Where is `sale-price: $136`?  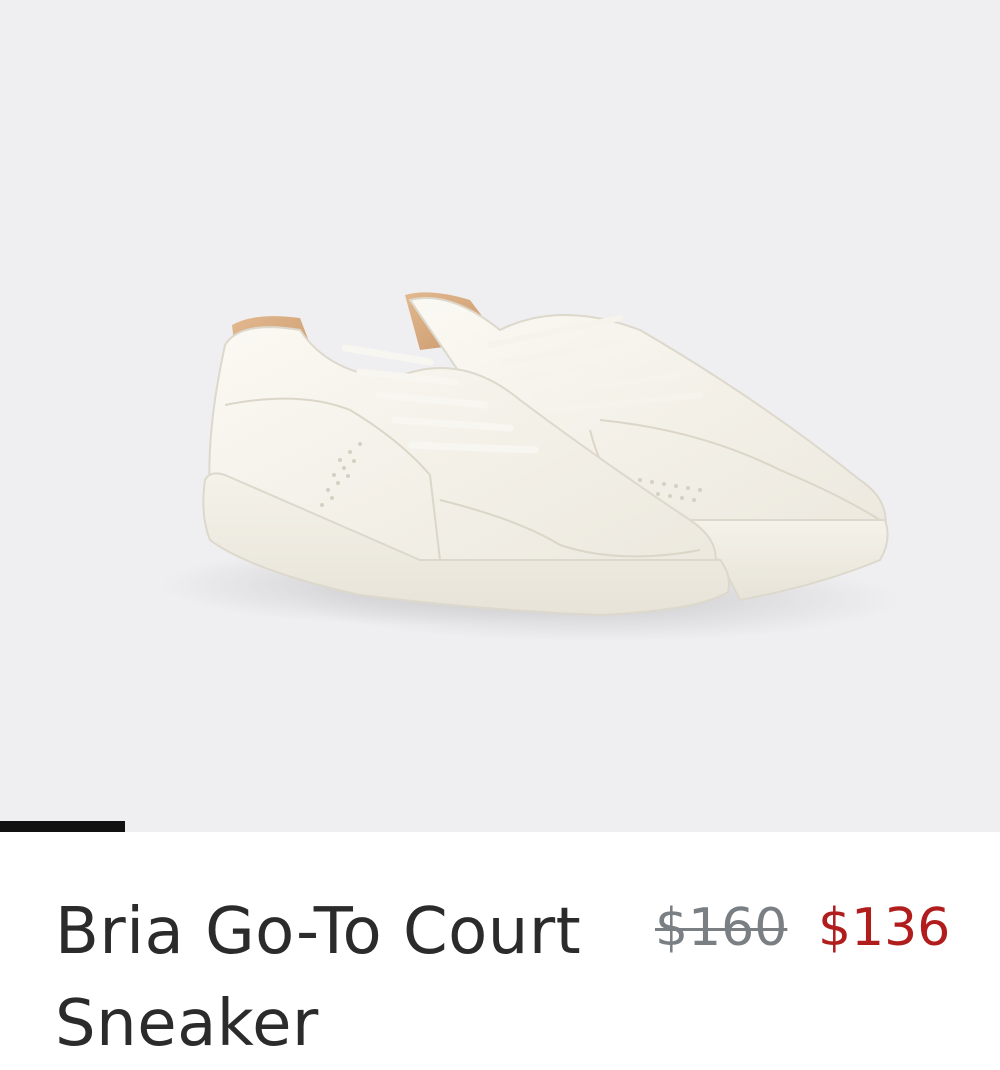 sale-price: $136 is located at coordinates (884, 928).